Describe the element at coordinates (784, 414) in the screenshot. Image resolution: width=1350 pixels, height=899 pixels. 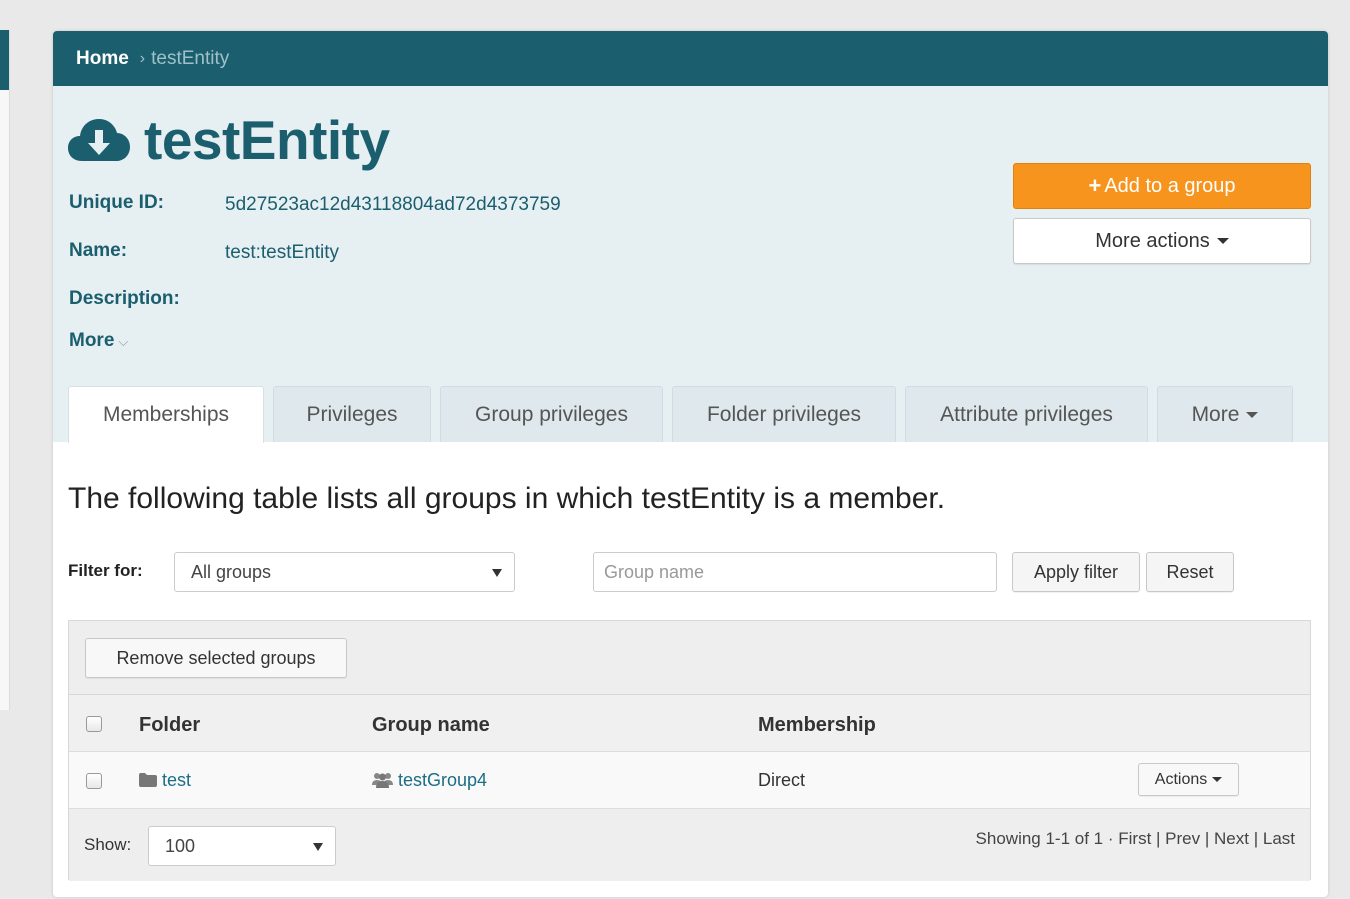
I see `tab-folder-privileges: Folder privileges` at that location.